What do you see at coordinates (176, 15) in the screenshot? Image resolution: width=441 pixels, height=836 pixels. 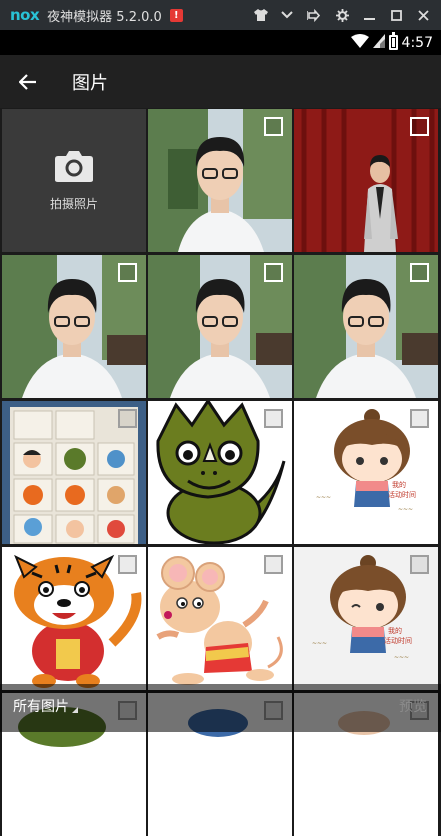 I see `alert-badge: !` at bounding box center [176, 15].